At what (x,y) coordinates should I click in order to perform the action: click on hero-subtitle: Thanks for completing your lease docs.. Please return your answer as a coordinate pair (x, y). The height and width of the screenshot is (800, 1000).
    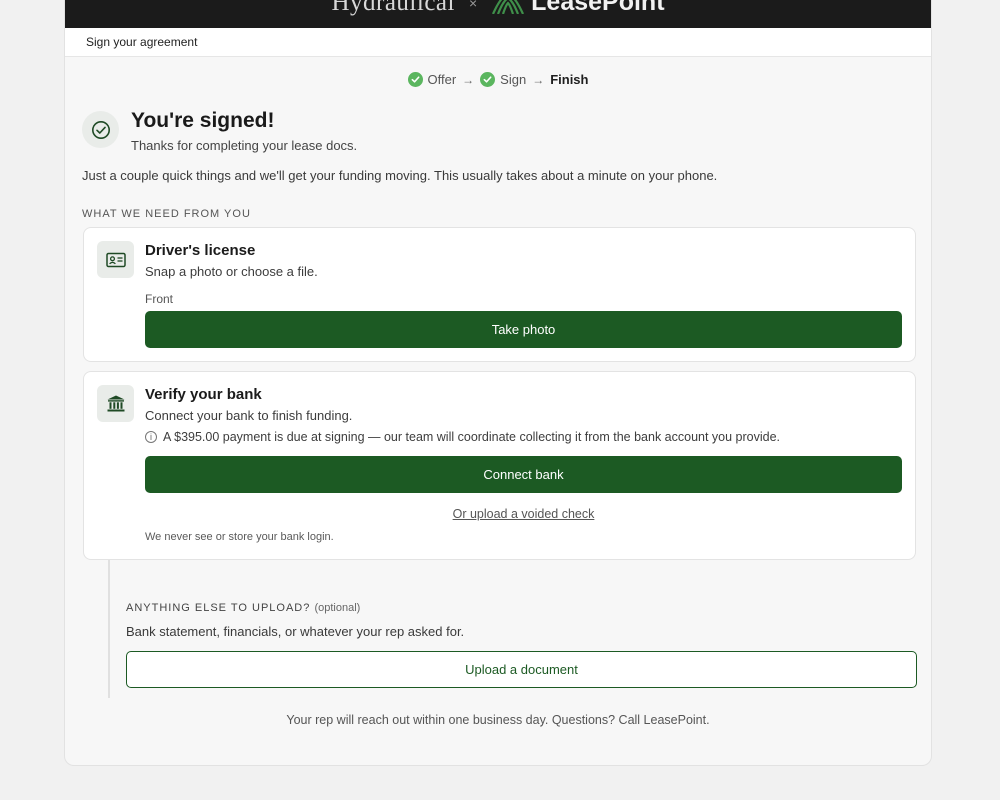
    Looking at the image, I should click on (244, 145).